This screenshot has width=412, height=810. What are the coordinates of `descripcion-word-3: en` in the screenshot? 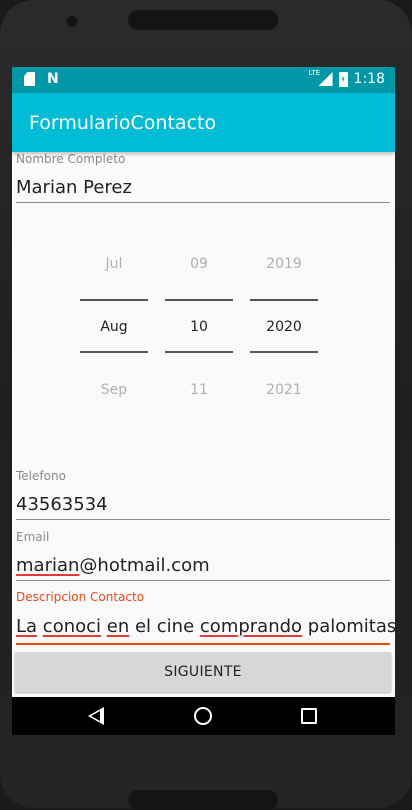 It's located at (118, 626).